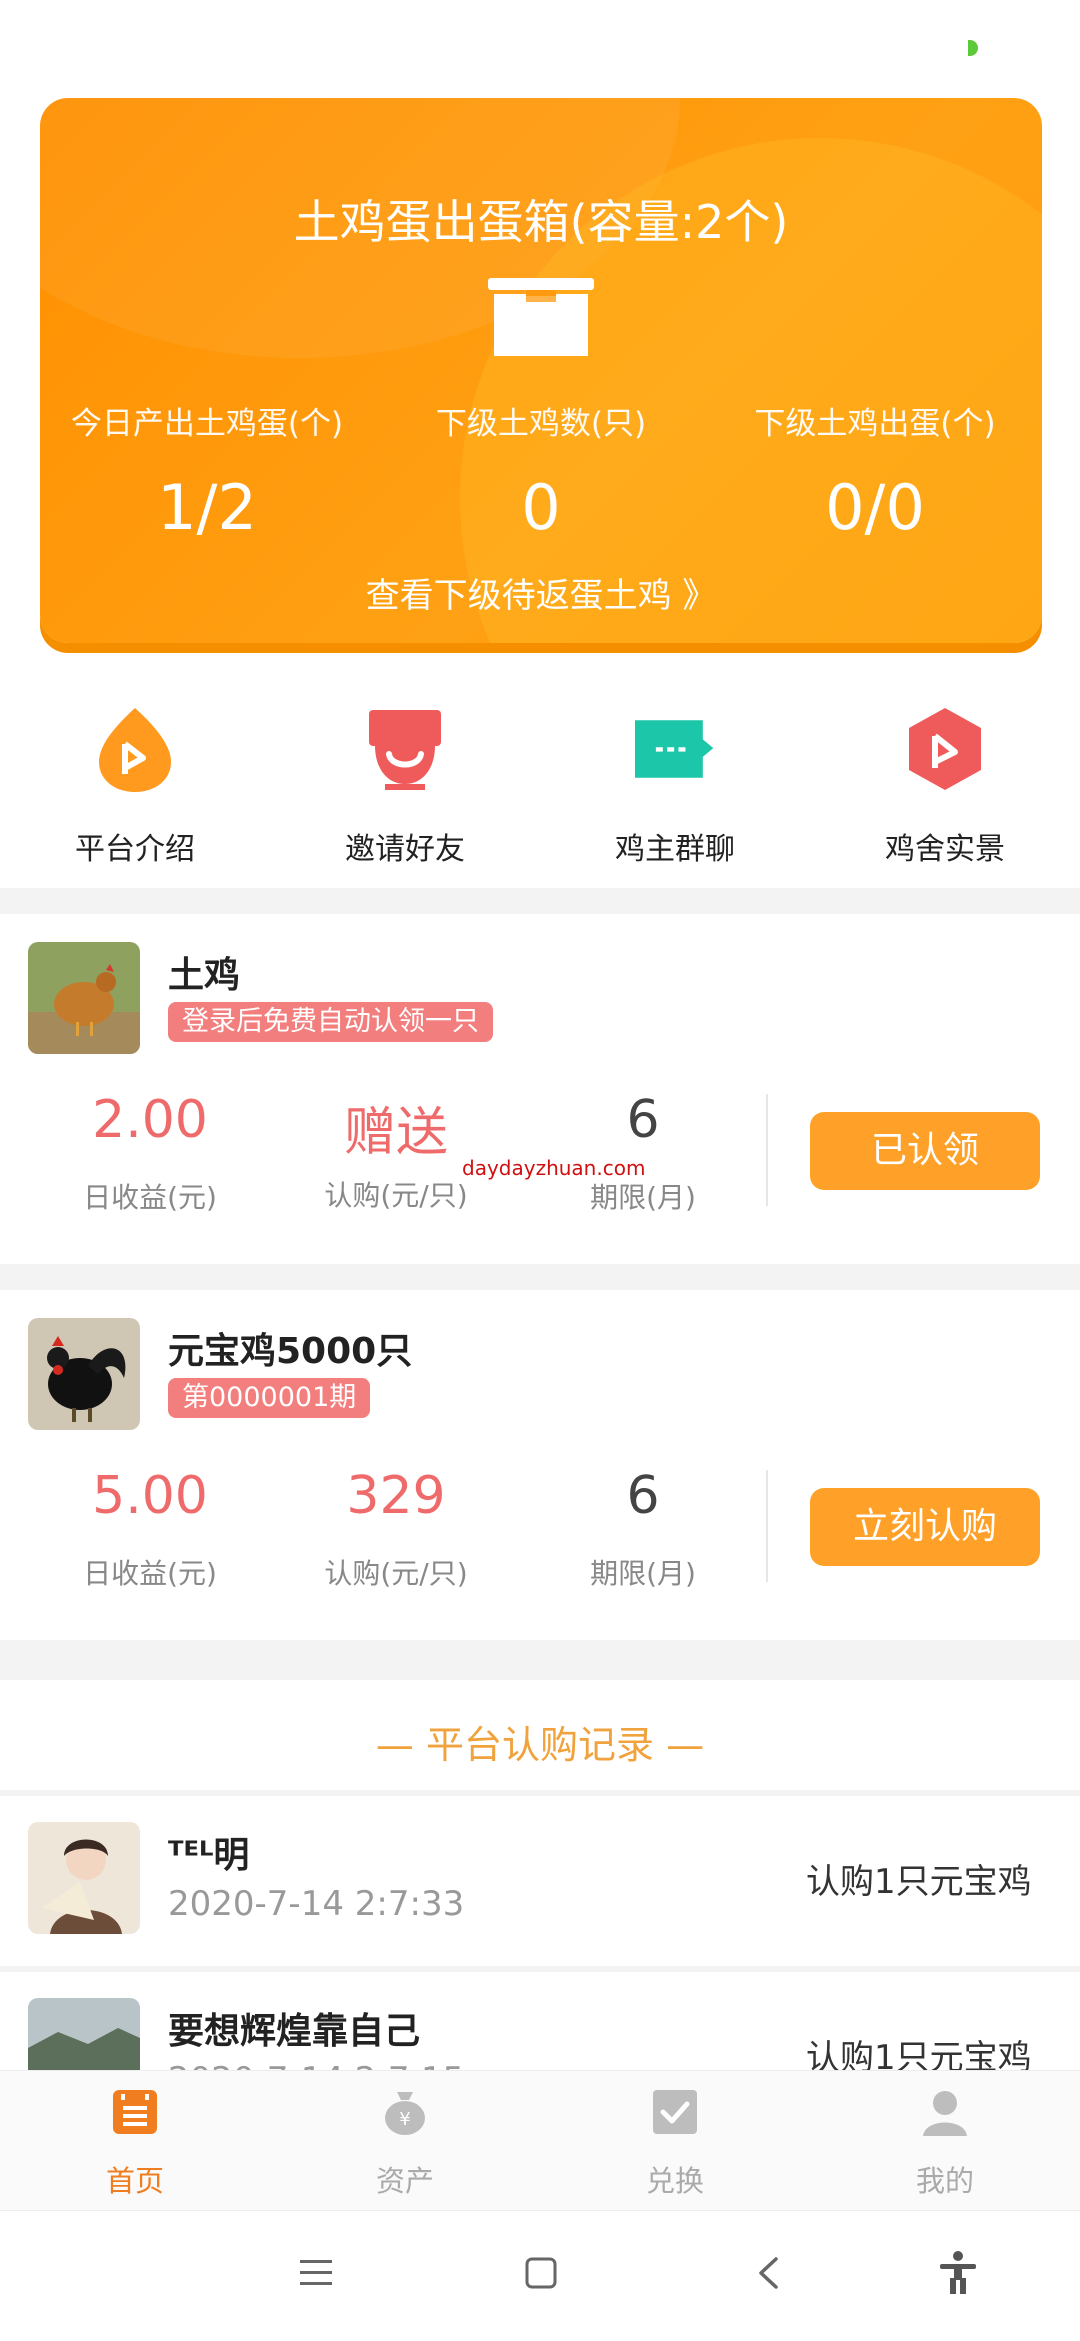 This screenshot has height=2341, width=1080. I want to click on subscribe-now-button: 立刻认购, so click(925, 1527).